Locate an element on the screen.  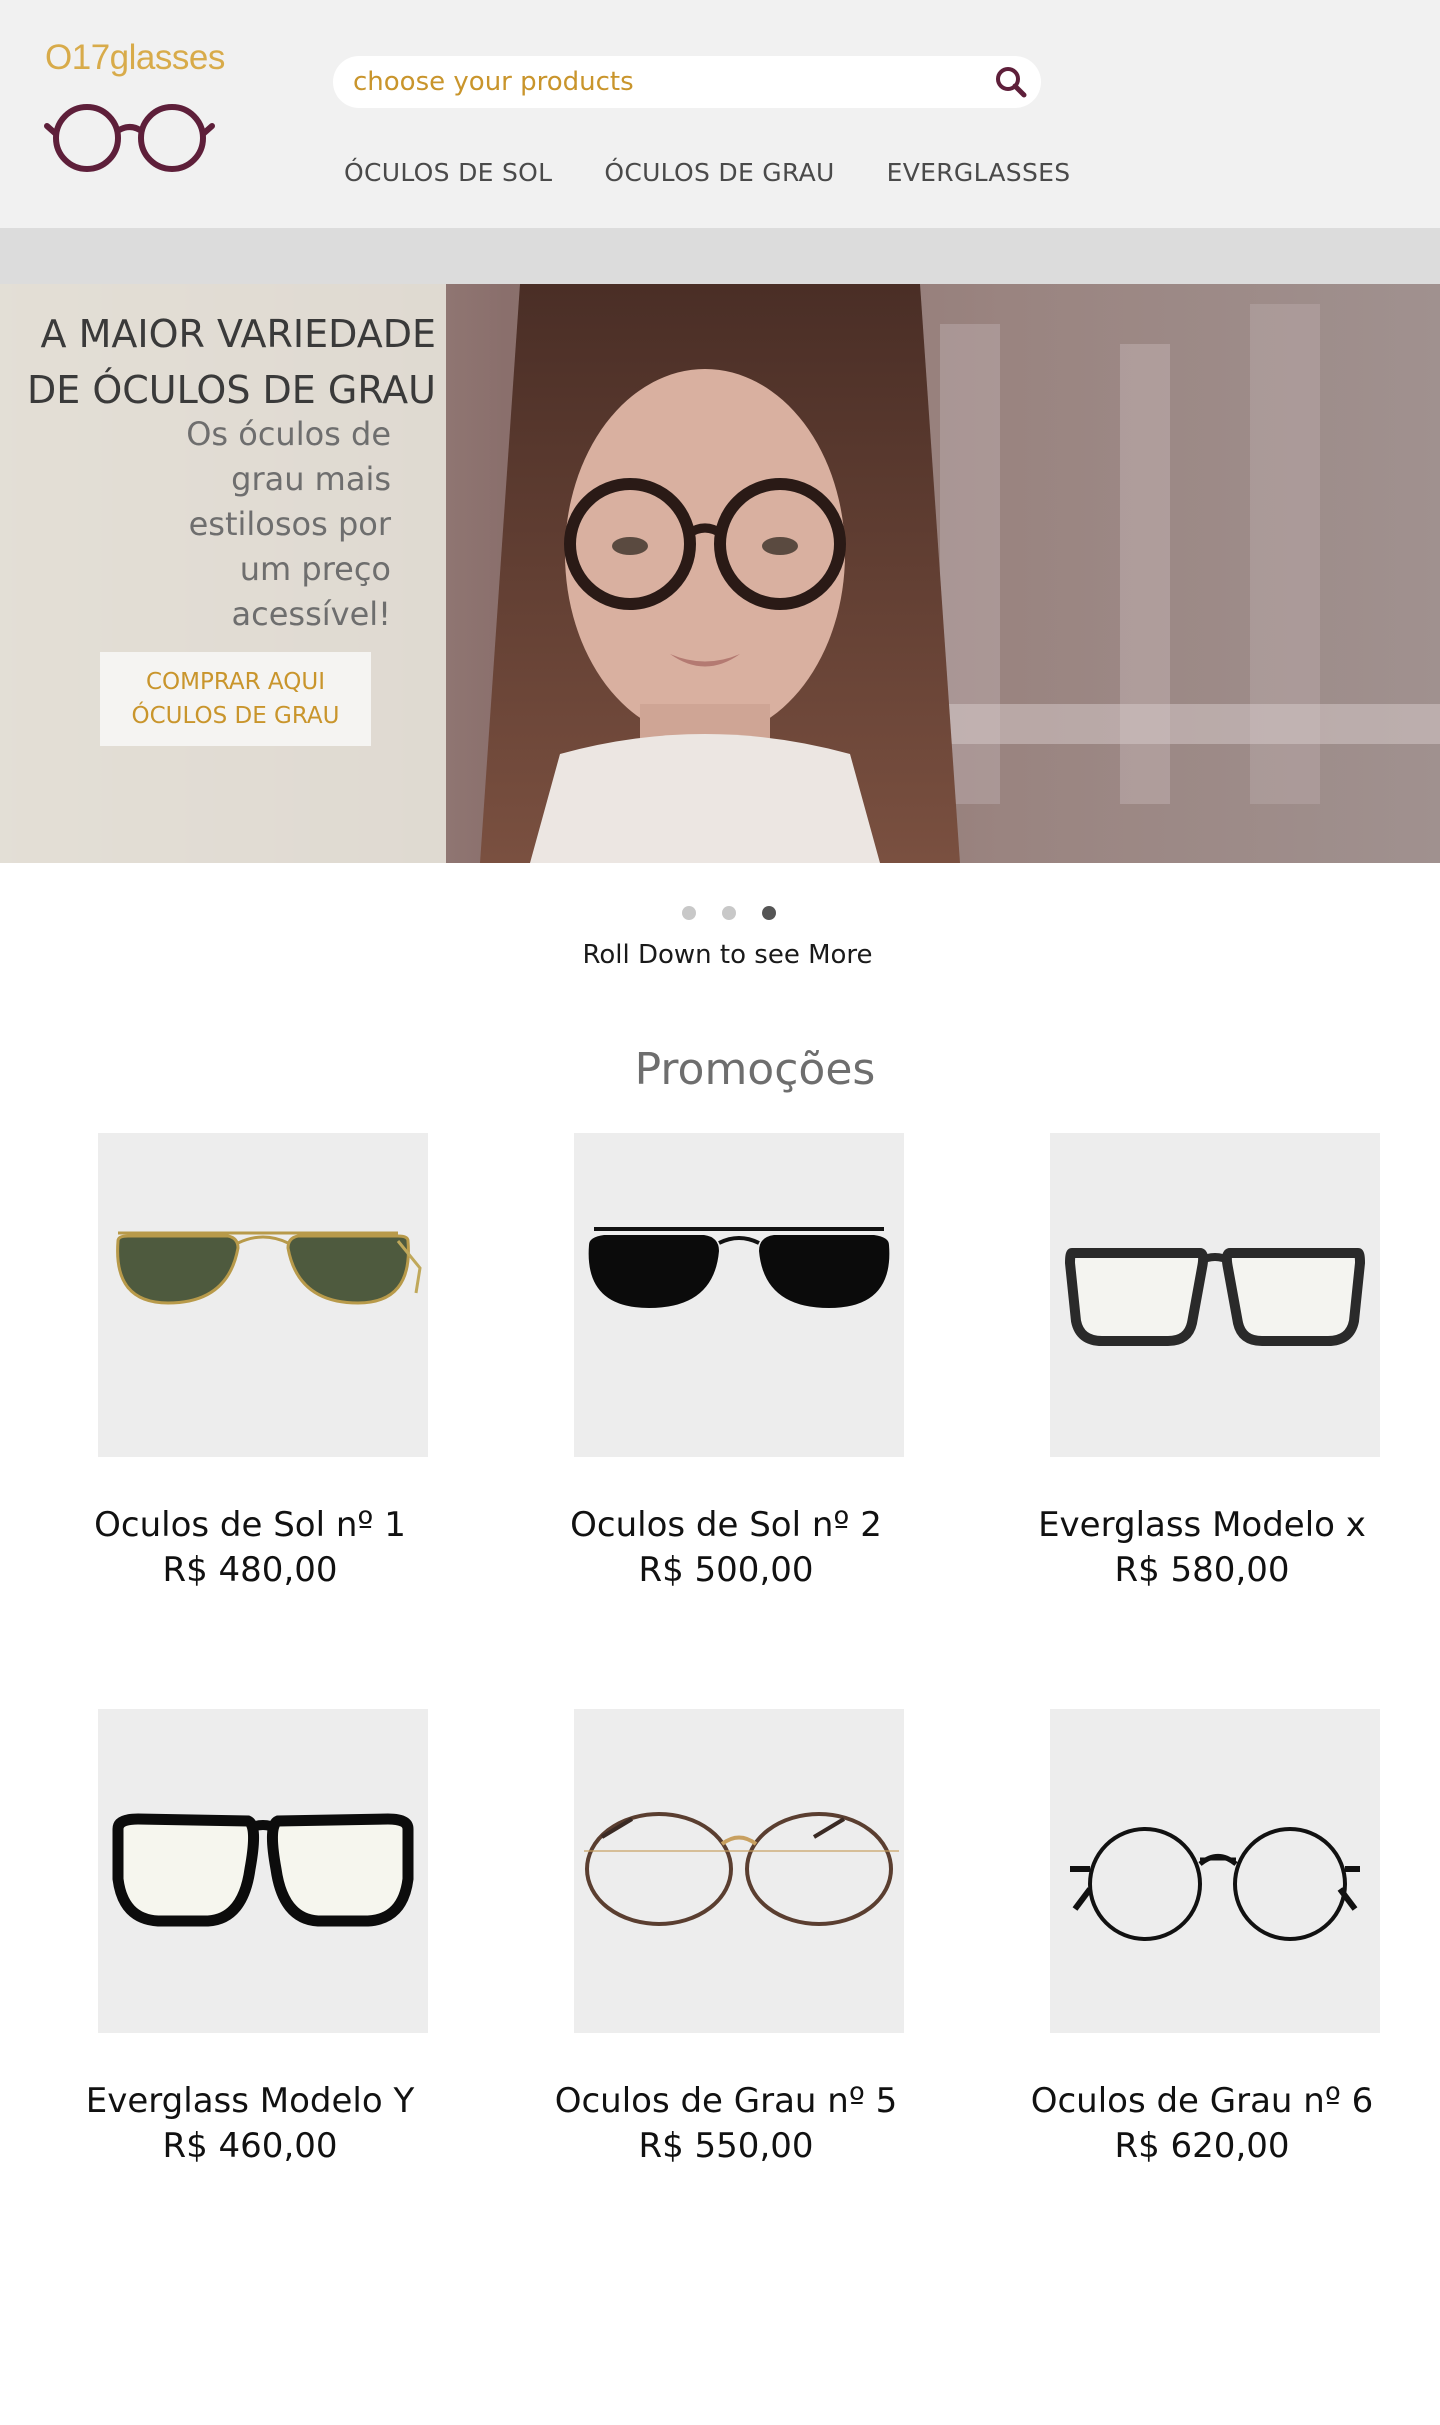
search-icon is located at coordinates (1011, 82).